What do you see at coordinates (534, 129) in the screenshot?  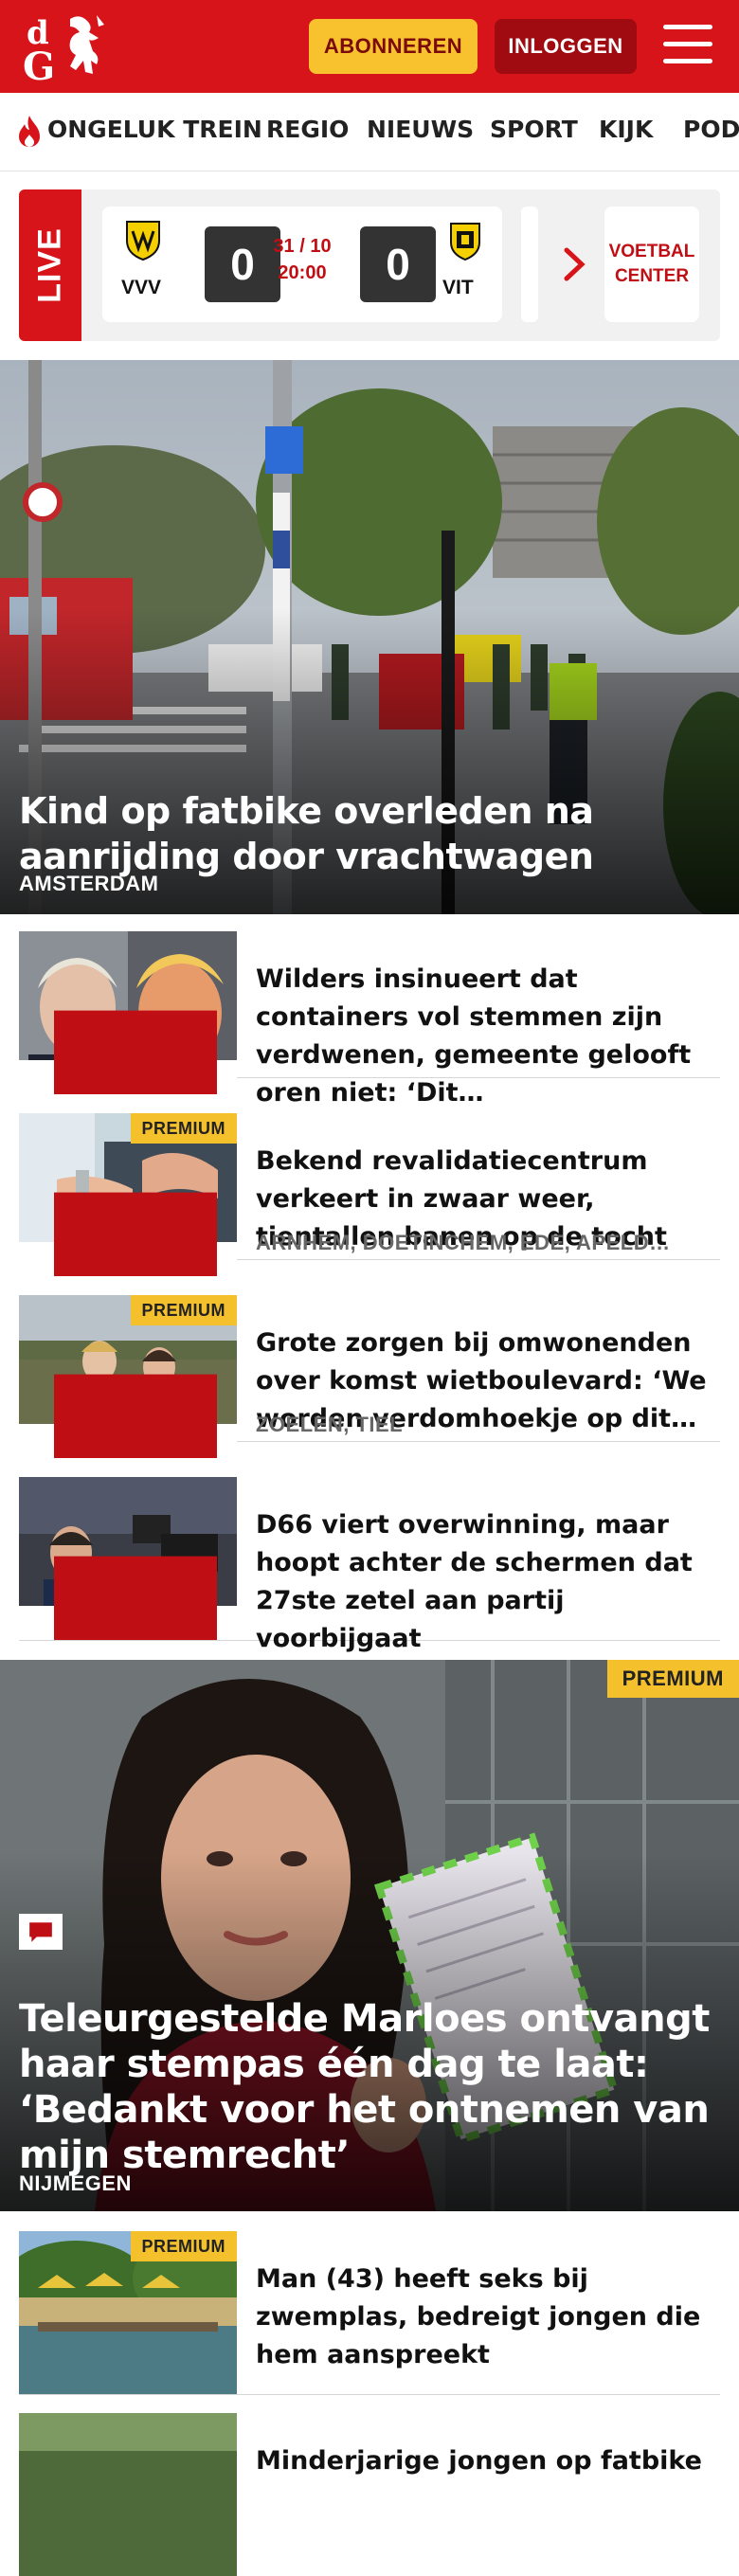 I see `nav-item-sport: SPORT` at bounding box center [534, 129].